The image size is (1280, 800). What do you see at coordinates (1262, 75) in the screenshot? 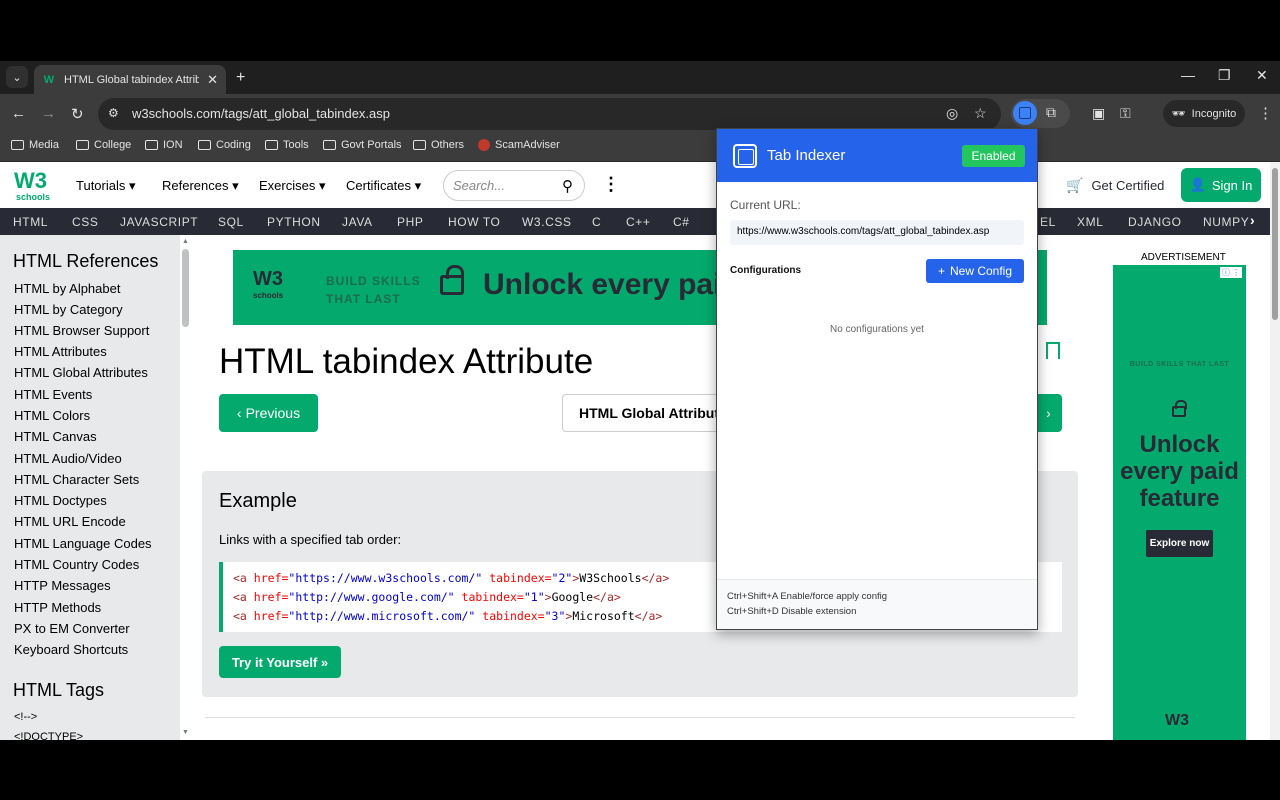
I see `close-window-button: ✕` at bounding box center [1262, 75].